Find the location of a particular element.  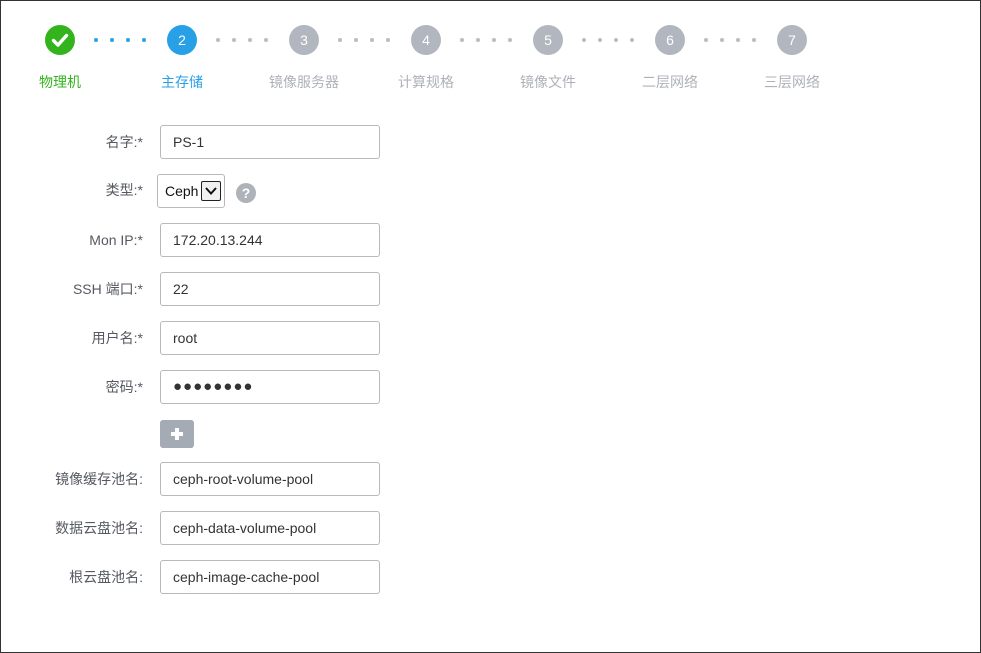

mon-ip-input is located at coordinates (270, 240).